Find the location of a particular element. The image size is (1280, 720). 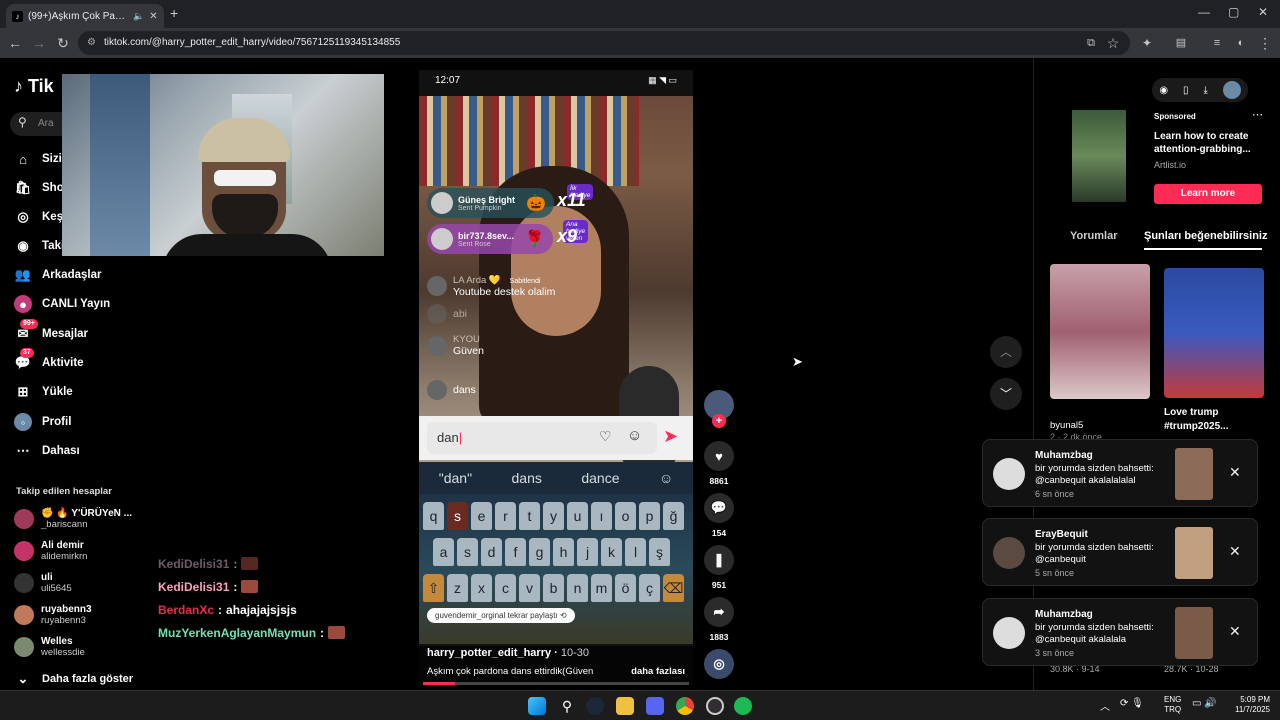

new-tab-button: + is located at coordinates (174, 13).